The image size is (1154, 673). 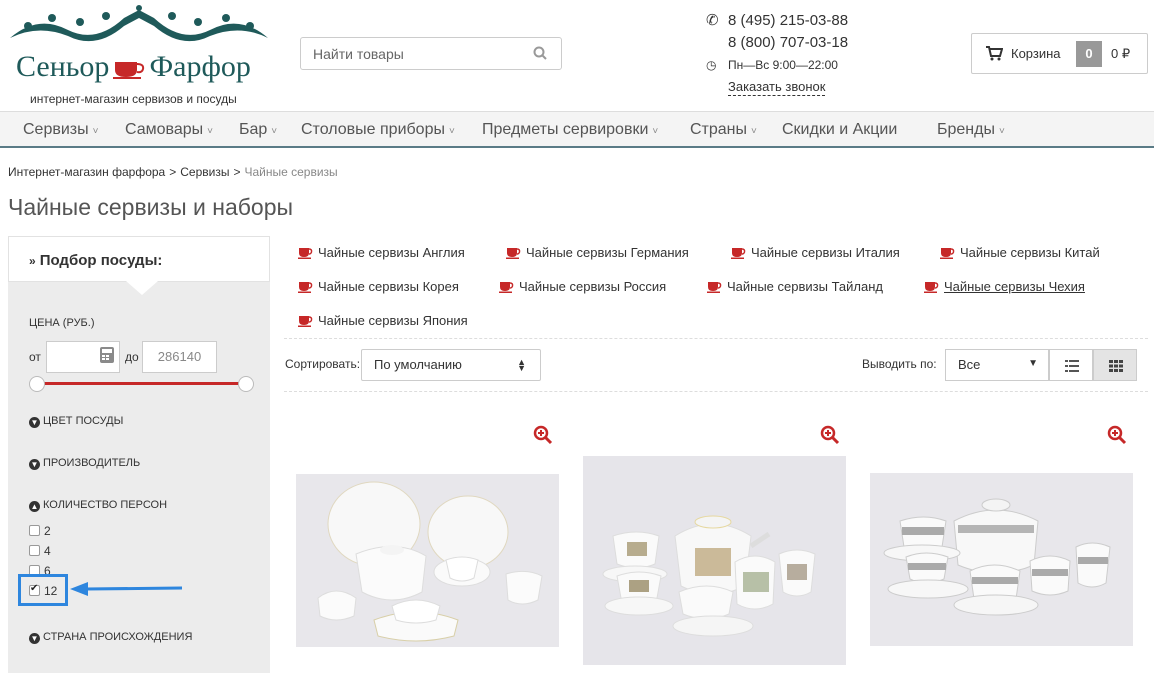 What do you see at coordinates (291, 172) in the screenshot?
I see `breadcrumb-current: Чайные сервизы` at bounding box center [291, 172].